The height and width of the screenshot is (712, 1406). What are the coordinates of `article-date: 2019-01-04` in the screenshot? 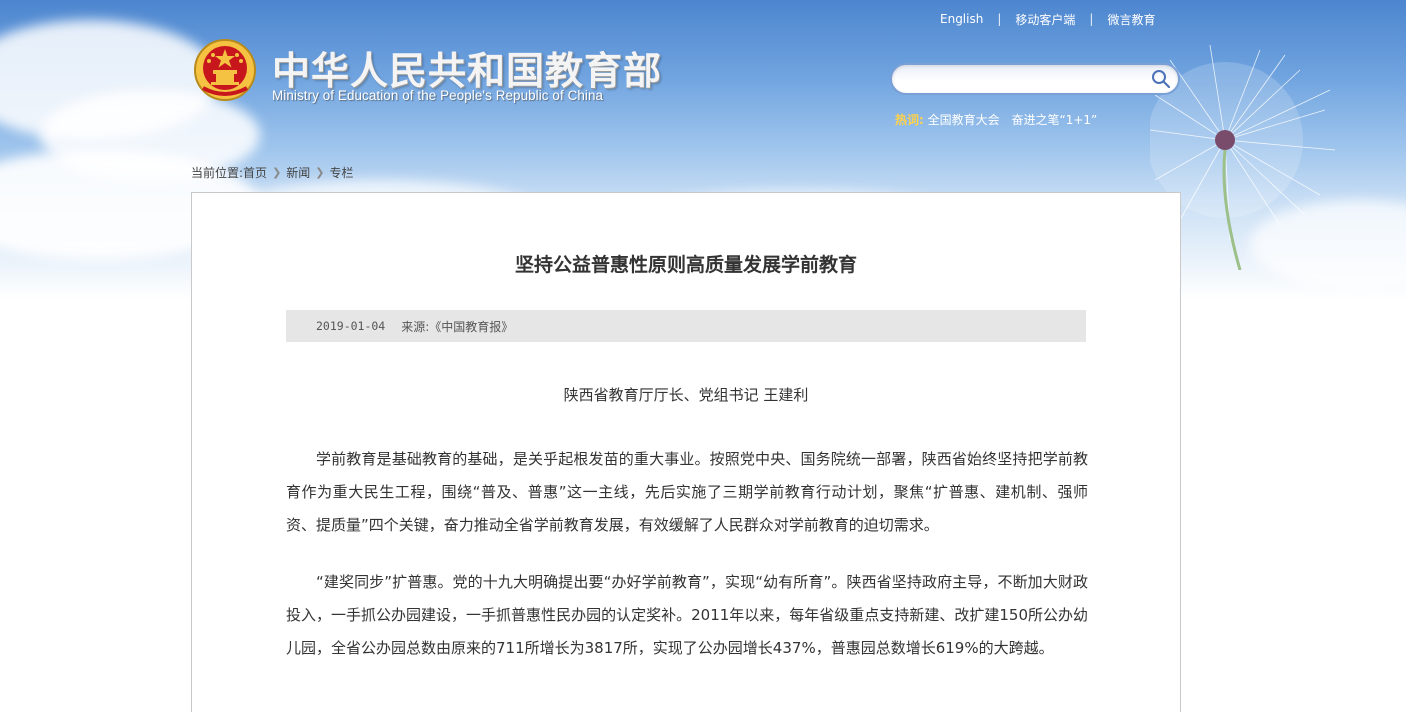 It's located at (351, 326).